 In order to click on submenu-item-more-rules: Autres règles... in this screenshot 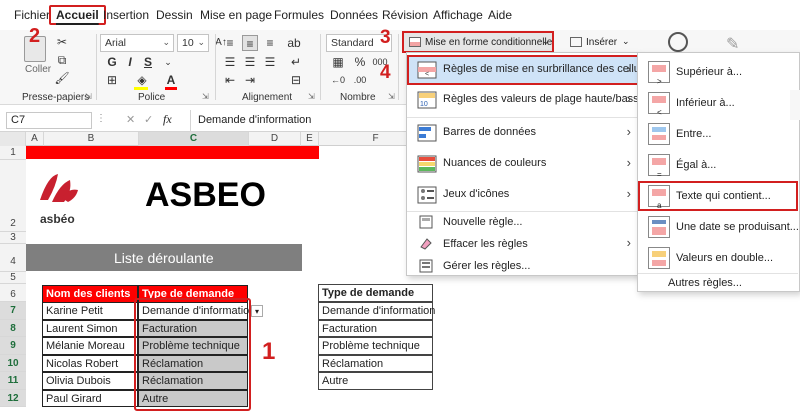, I will do `click(705, 283)`.